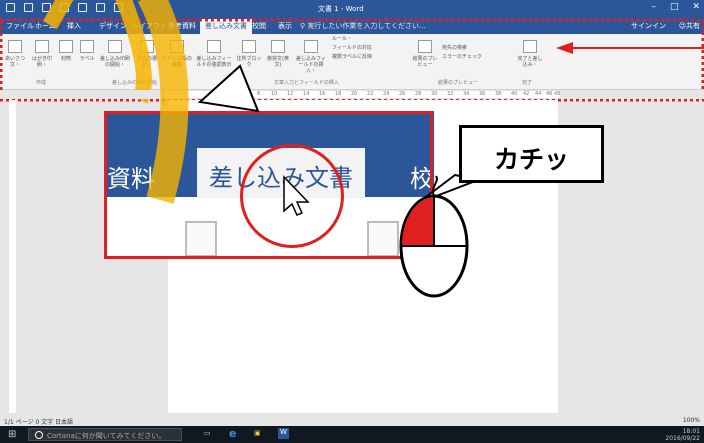 The image size is (704, 443). Describe the element at coordinates (417, 220) in the screenshot. I see `mouse-left-button` at that location.